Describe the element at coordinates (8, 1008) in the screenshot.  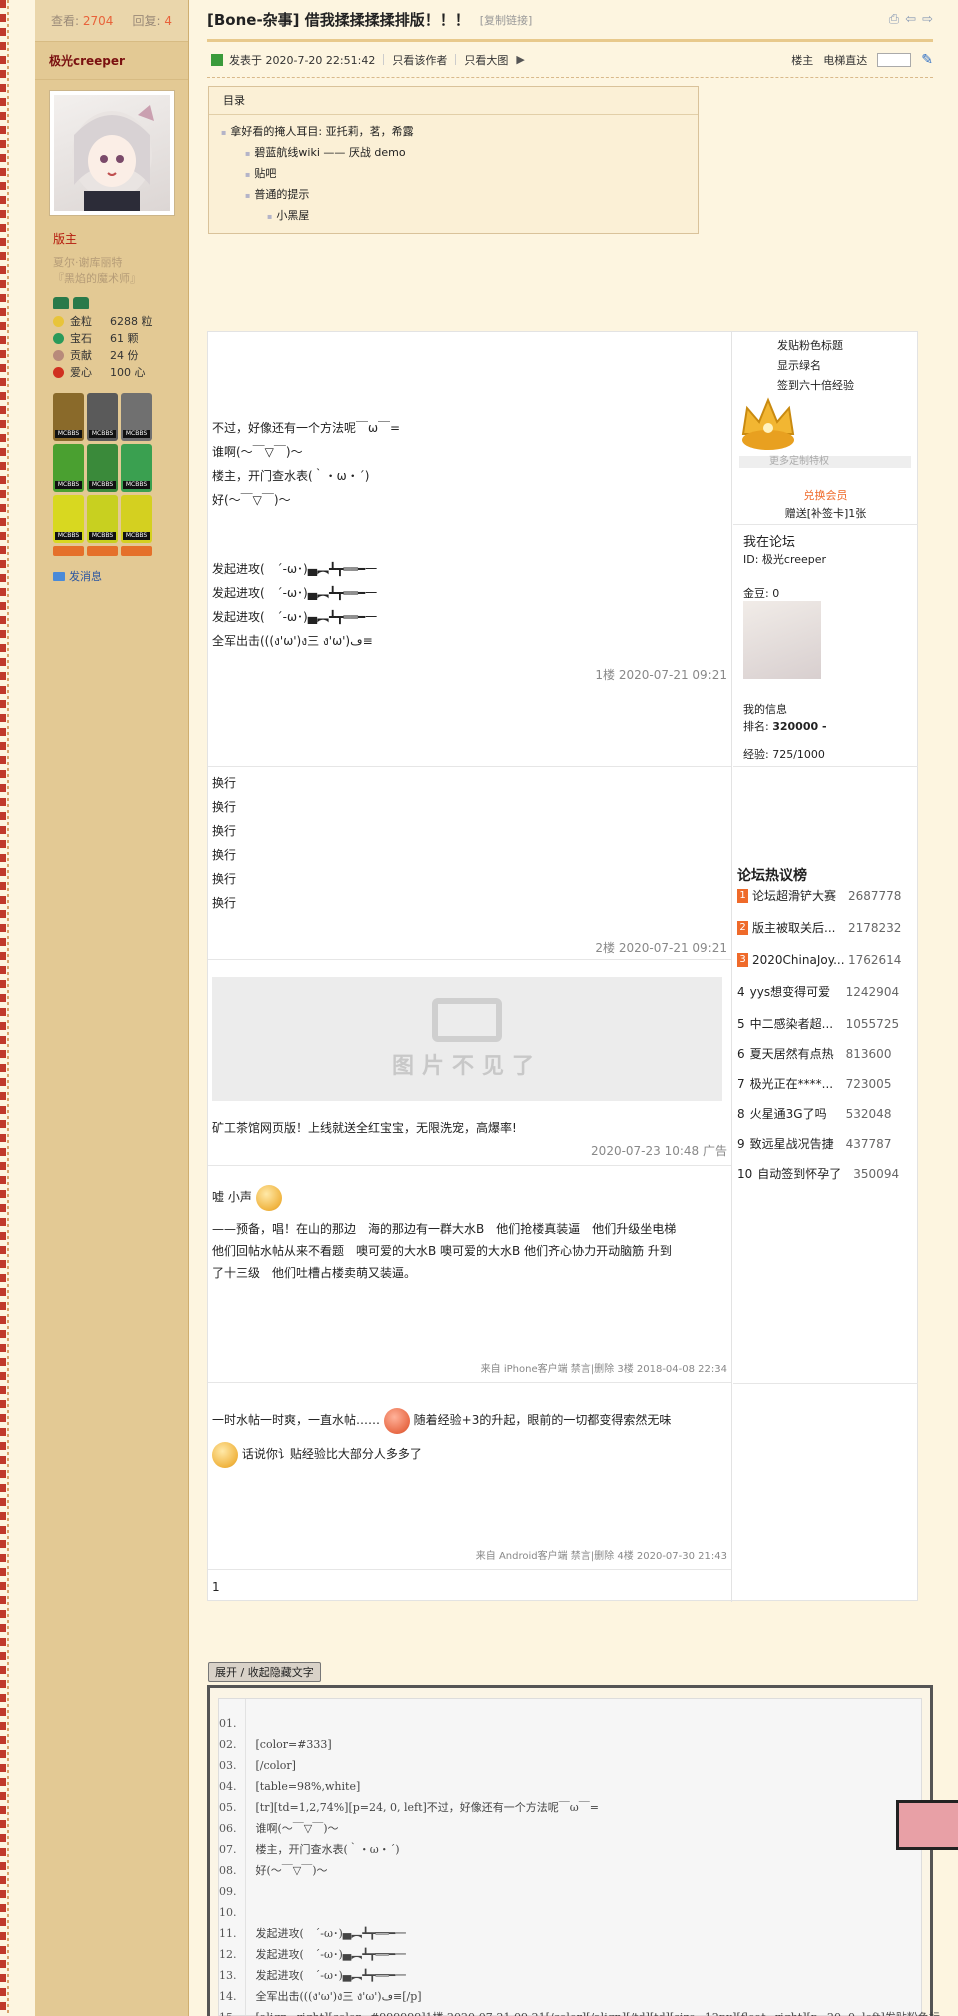
I see `decorative-border-inner` at that location.